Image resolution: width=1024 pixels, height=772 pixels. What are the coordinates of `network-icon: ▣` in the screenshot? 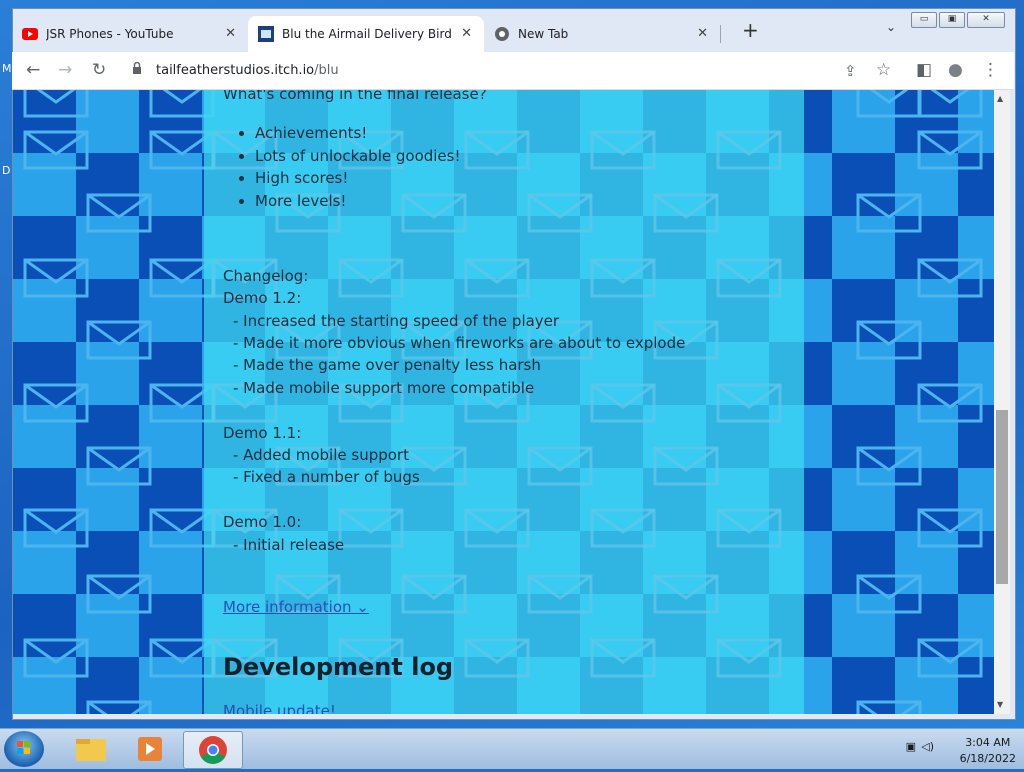 It's located at (911, 747).